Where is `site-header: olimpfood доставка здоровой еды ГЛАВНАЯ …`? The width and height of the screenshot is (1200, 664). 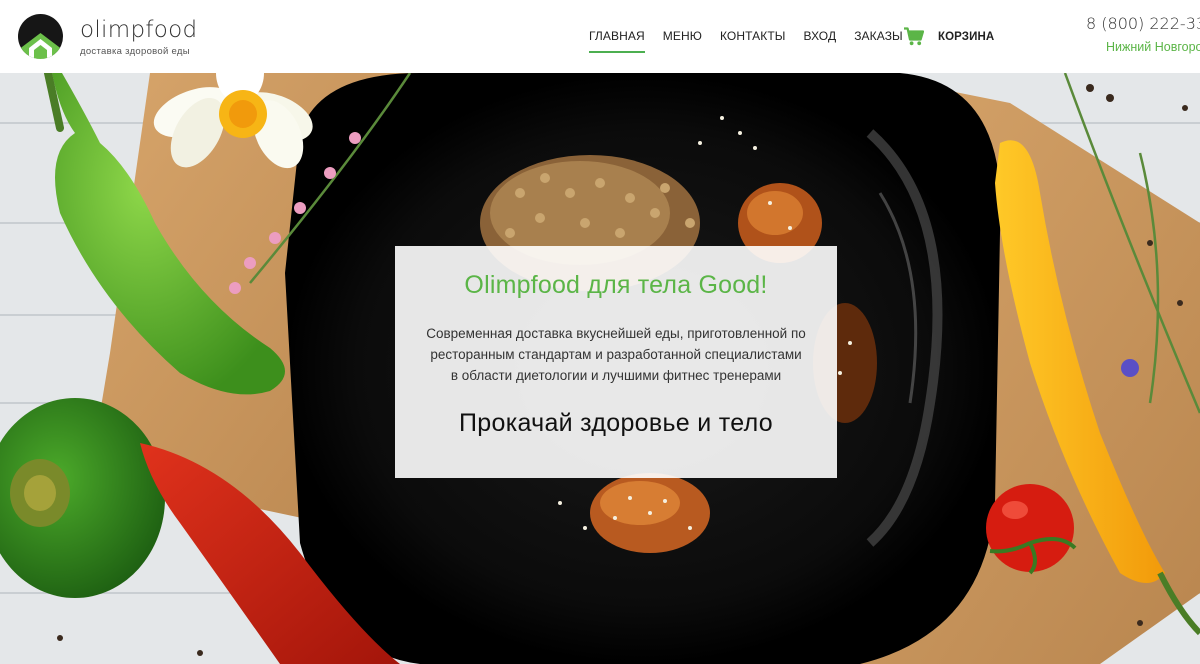
site-header: olimpfood доставка здоровой еды ГЛАВНАЯ … is located at coordinates (600, 36).